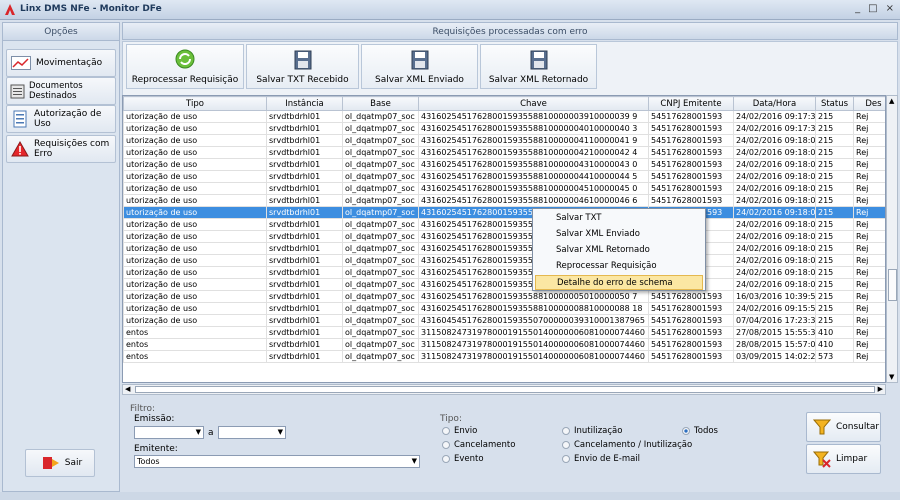  I want to click on sair-button: Sair, so click(60, 463).